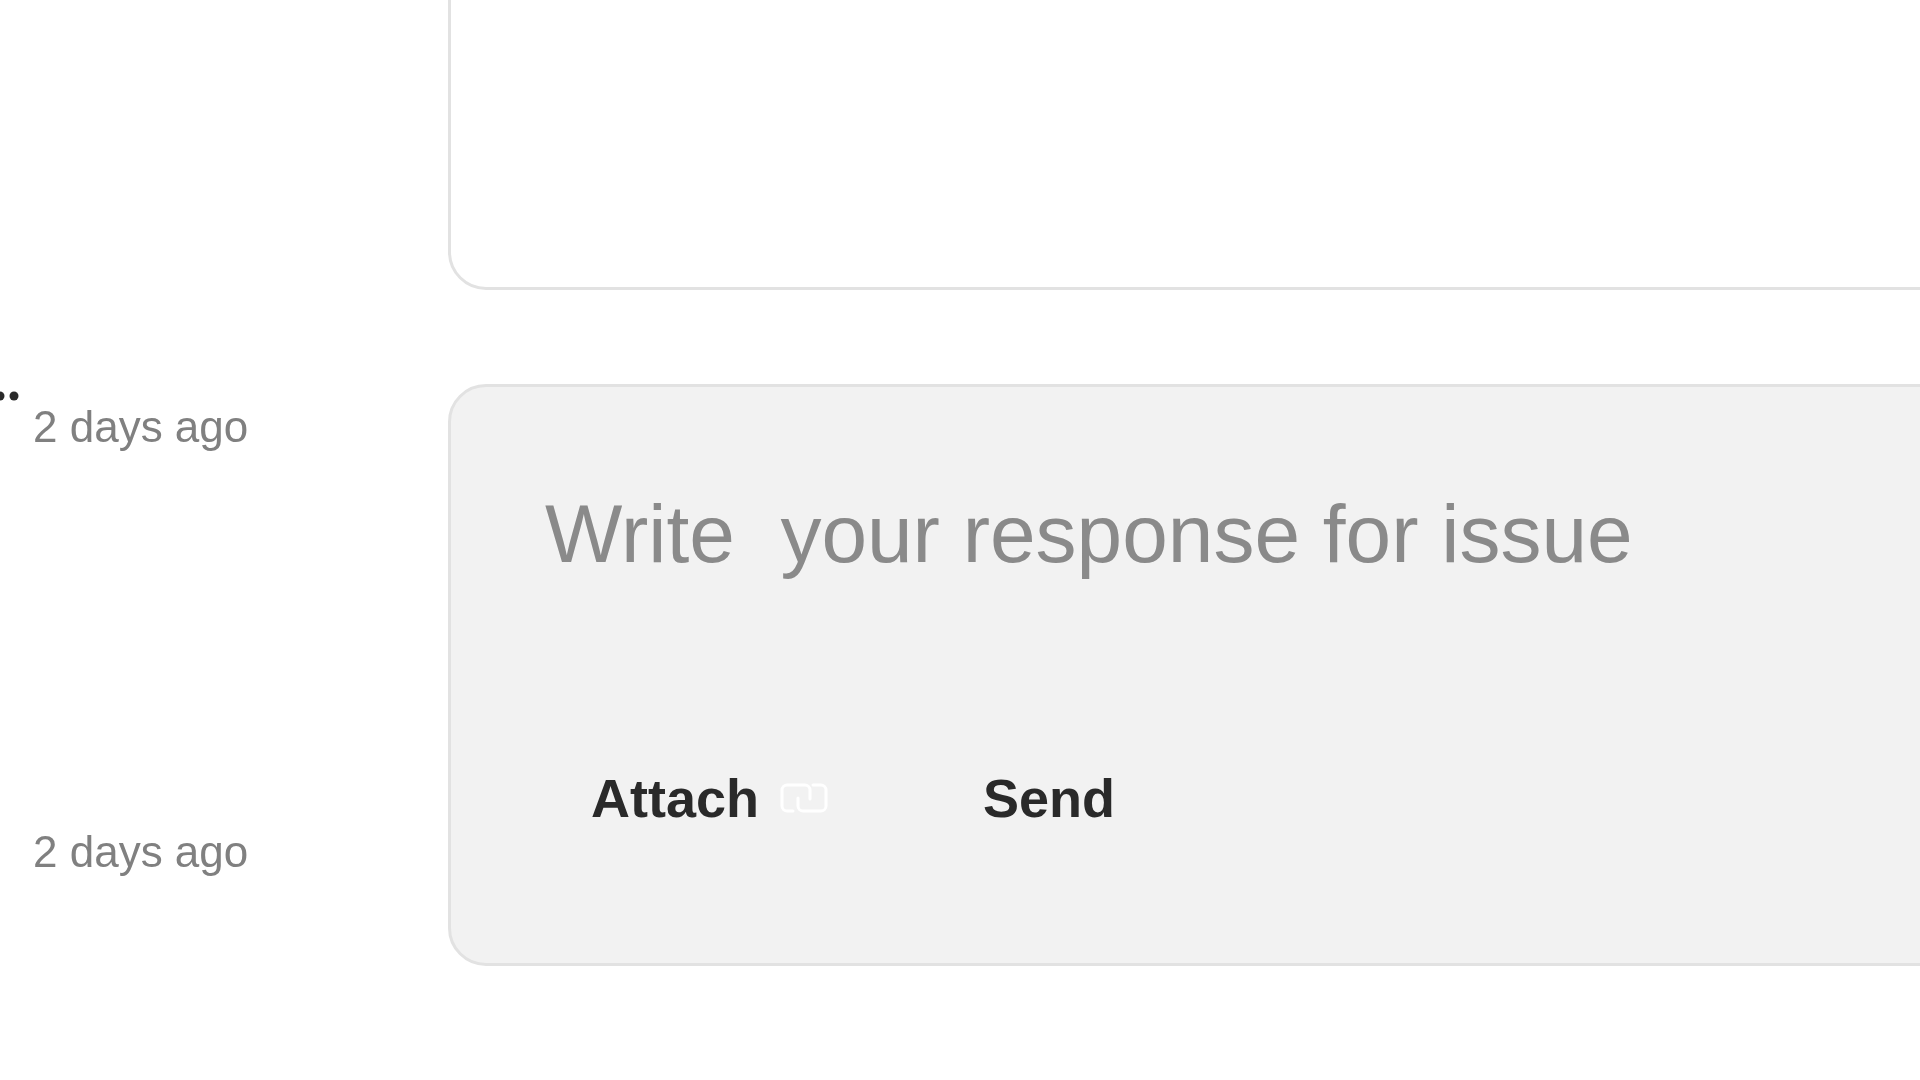 Image resolution: width=1920 pixels, height=1080 pixels. I want to click on attach-button: Attach, so click(711, 798).